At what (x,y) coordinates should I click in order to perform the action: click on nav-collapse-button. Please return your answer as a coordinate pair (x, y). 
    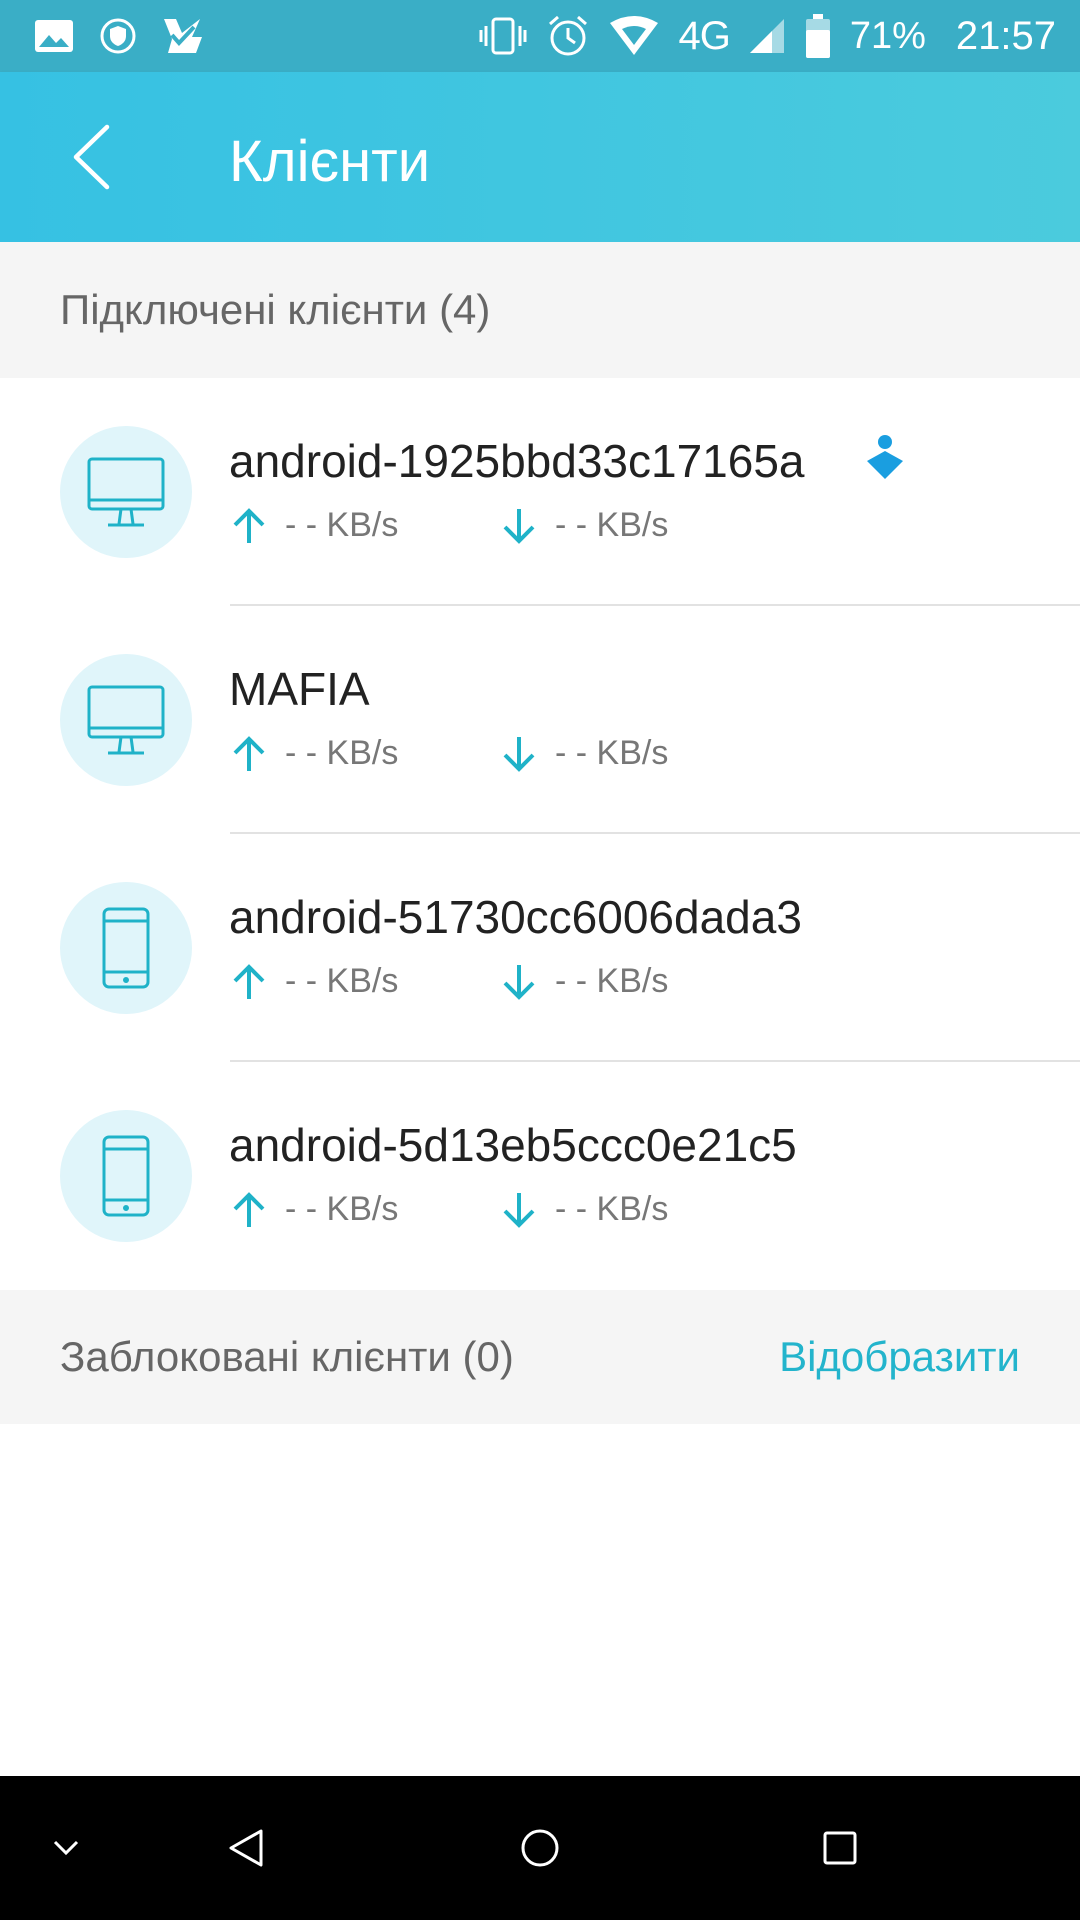
    Looking at the image, I should click on (66, 1848).